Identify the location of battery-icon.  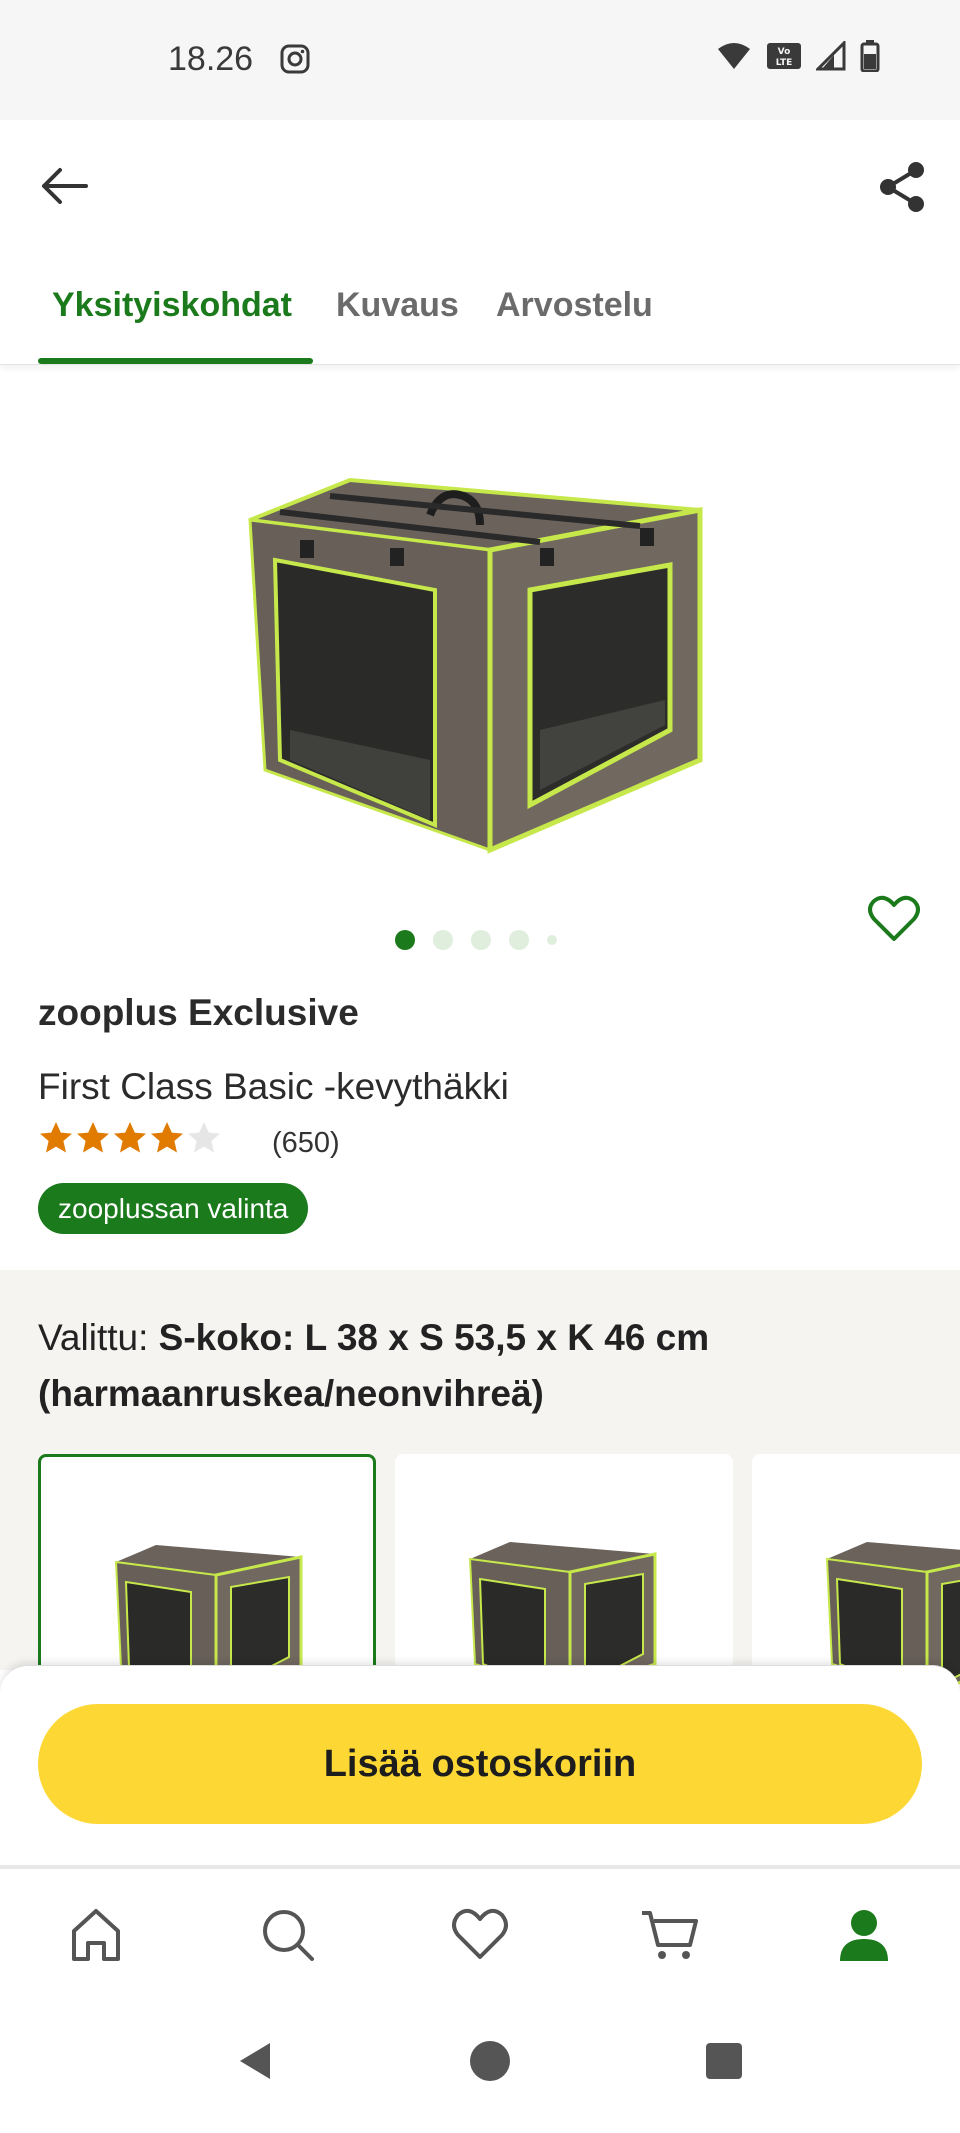
(870, 56).